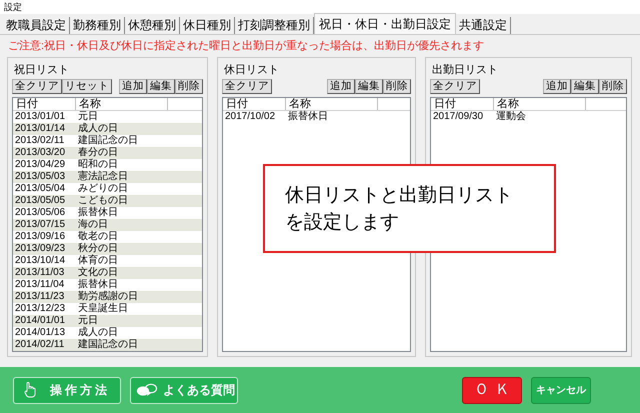  I want to click on table-cell-text: 2013/11/23, so click(40, 297).